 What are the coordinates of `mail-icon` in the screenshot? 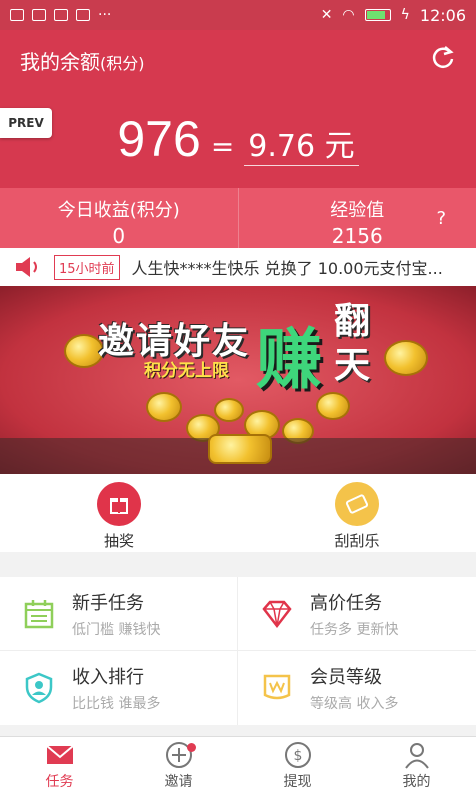 It's located at (59, 754).